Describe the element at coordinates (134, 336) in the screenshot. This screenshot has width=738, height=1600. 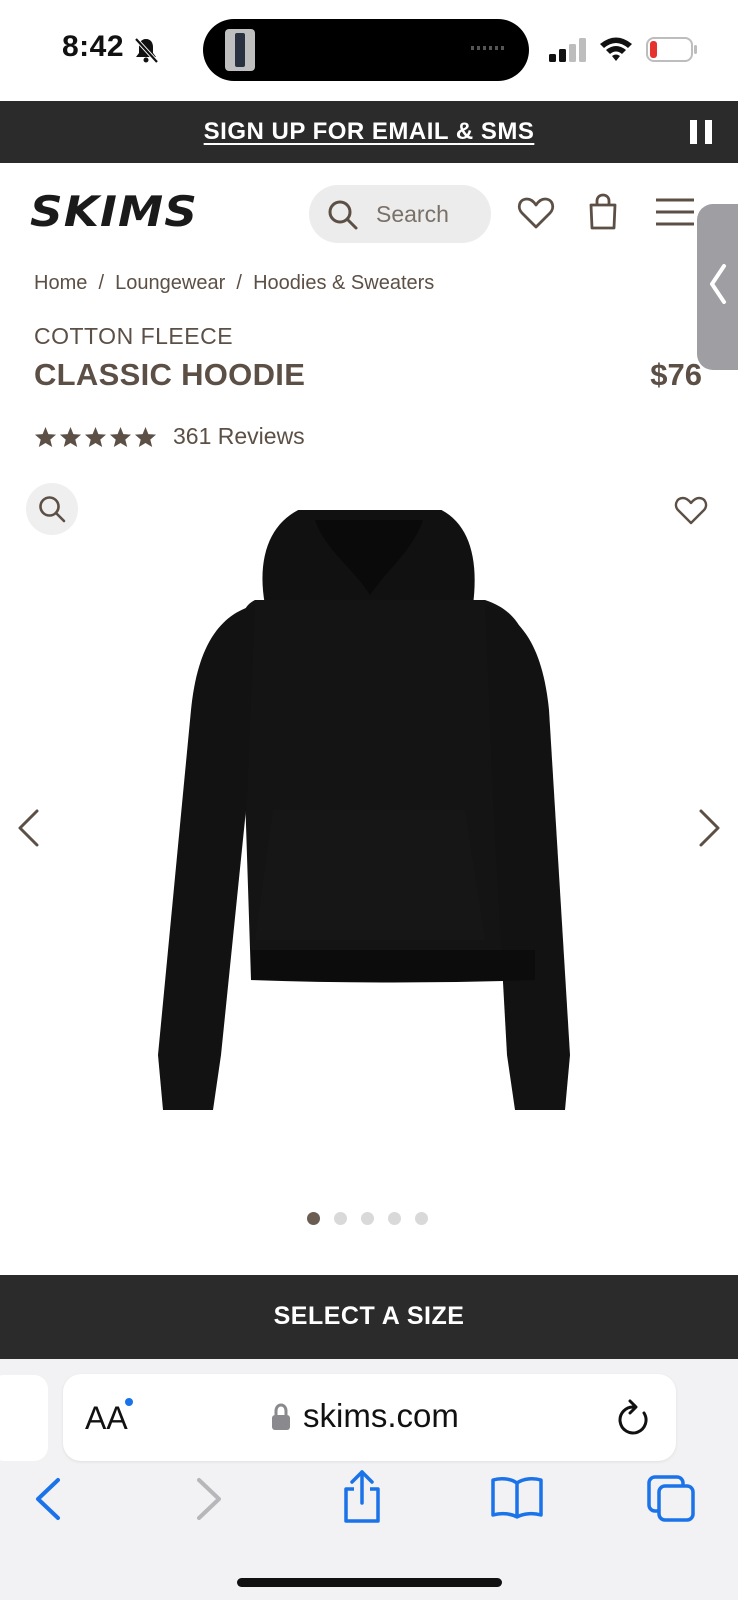
I see `product-collection: COTTON FLEECE` at that location.